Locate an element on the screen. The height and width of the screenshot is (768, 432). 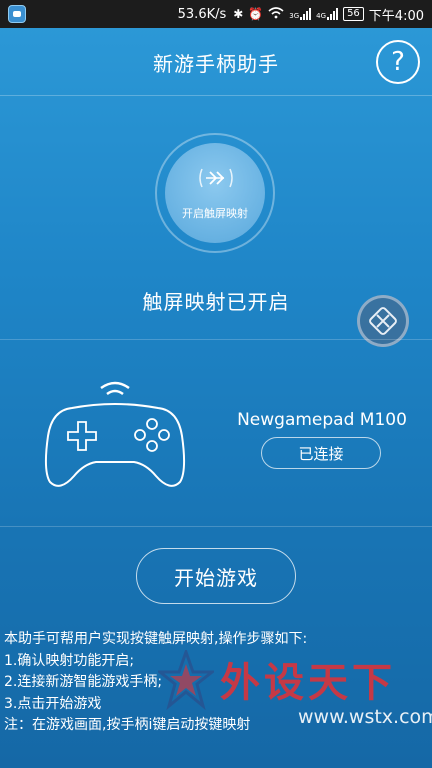
status-bar: 53.6K/s ✱ ⏰ 3G 4G 56 下午4:00 is located at coordinates (216, 14).